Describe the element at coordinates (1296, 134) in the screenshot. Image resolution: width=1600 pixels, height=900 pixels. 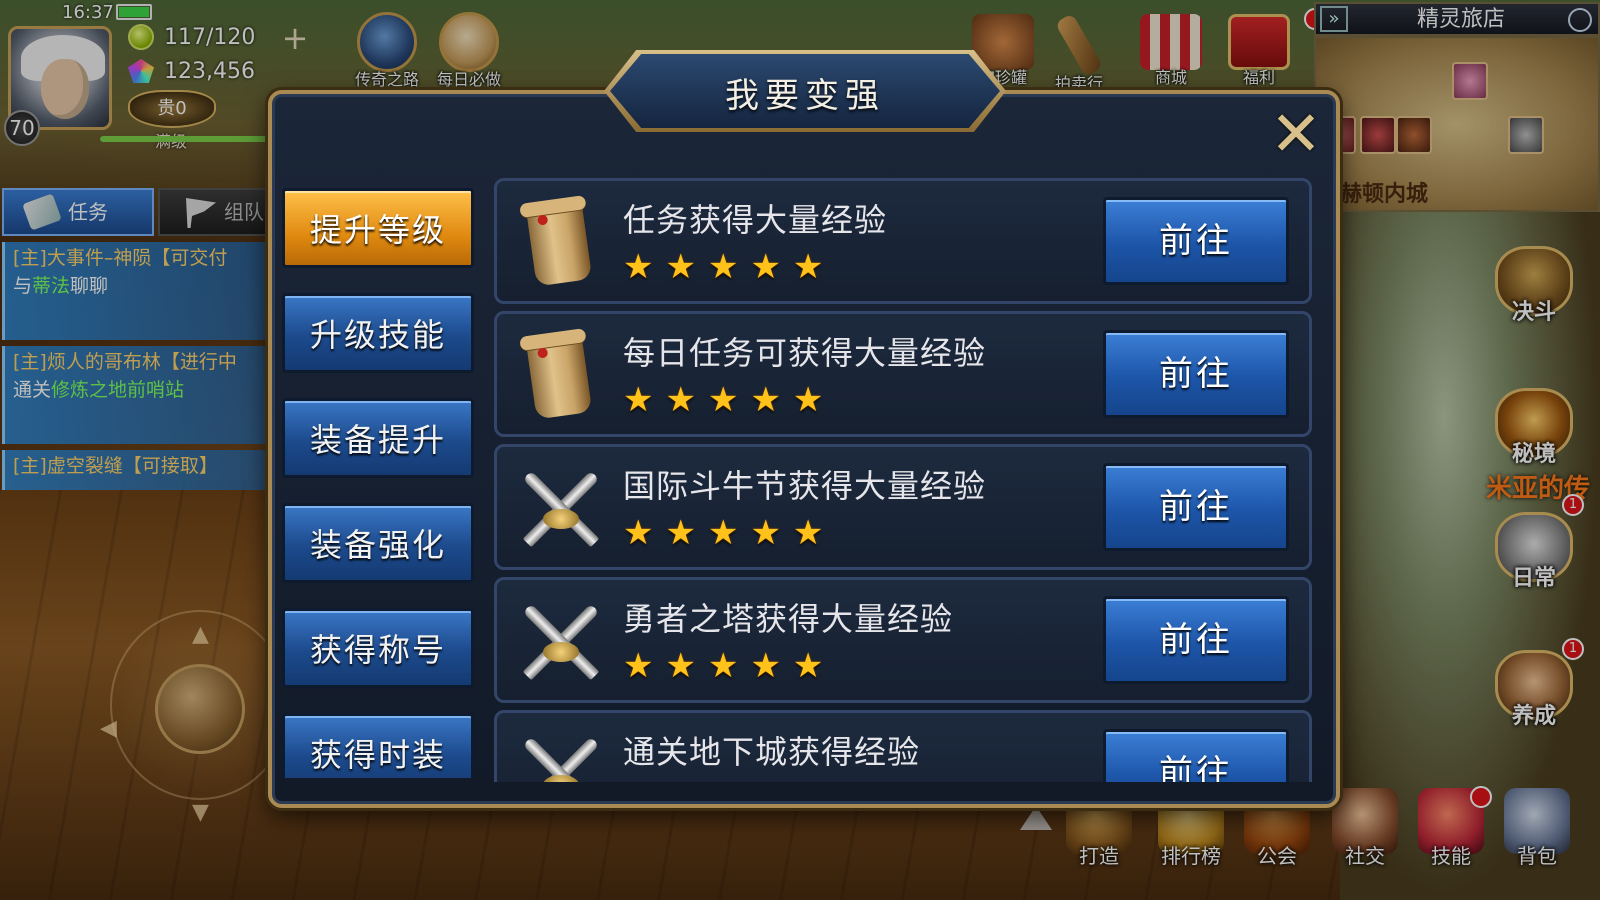
I see `close-button: ✕` at that location.